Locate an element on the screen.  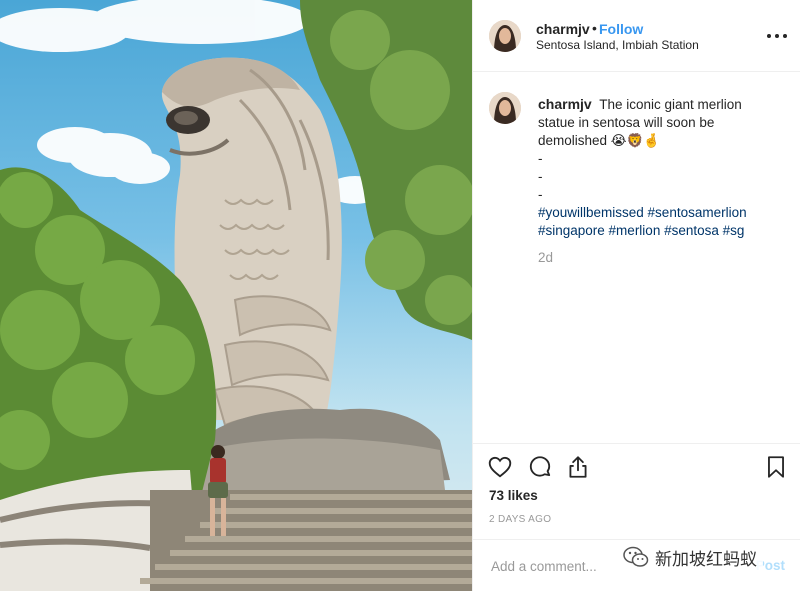
location-link: Sentosa Island, Imbiah Station is located at coordinates (617, 45).